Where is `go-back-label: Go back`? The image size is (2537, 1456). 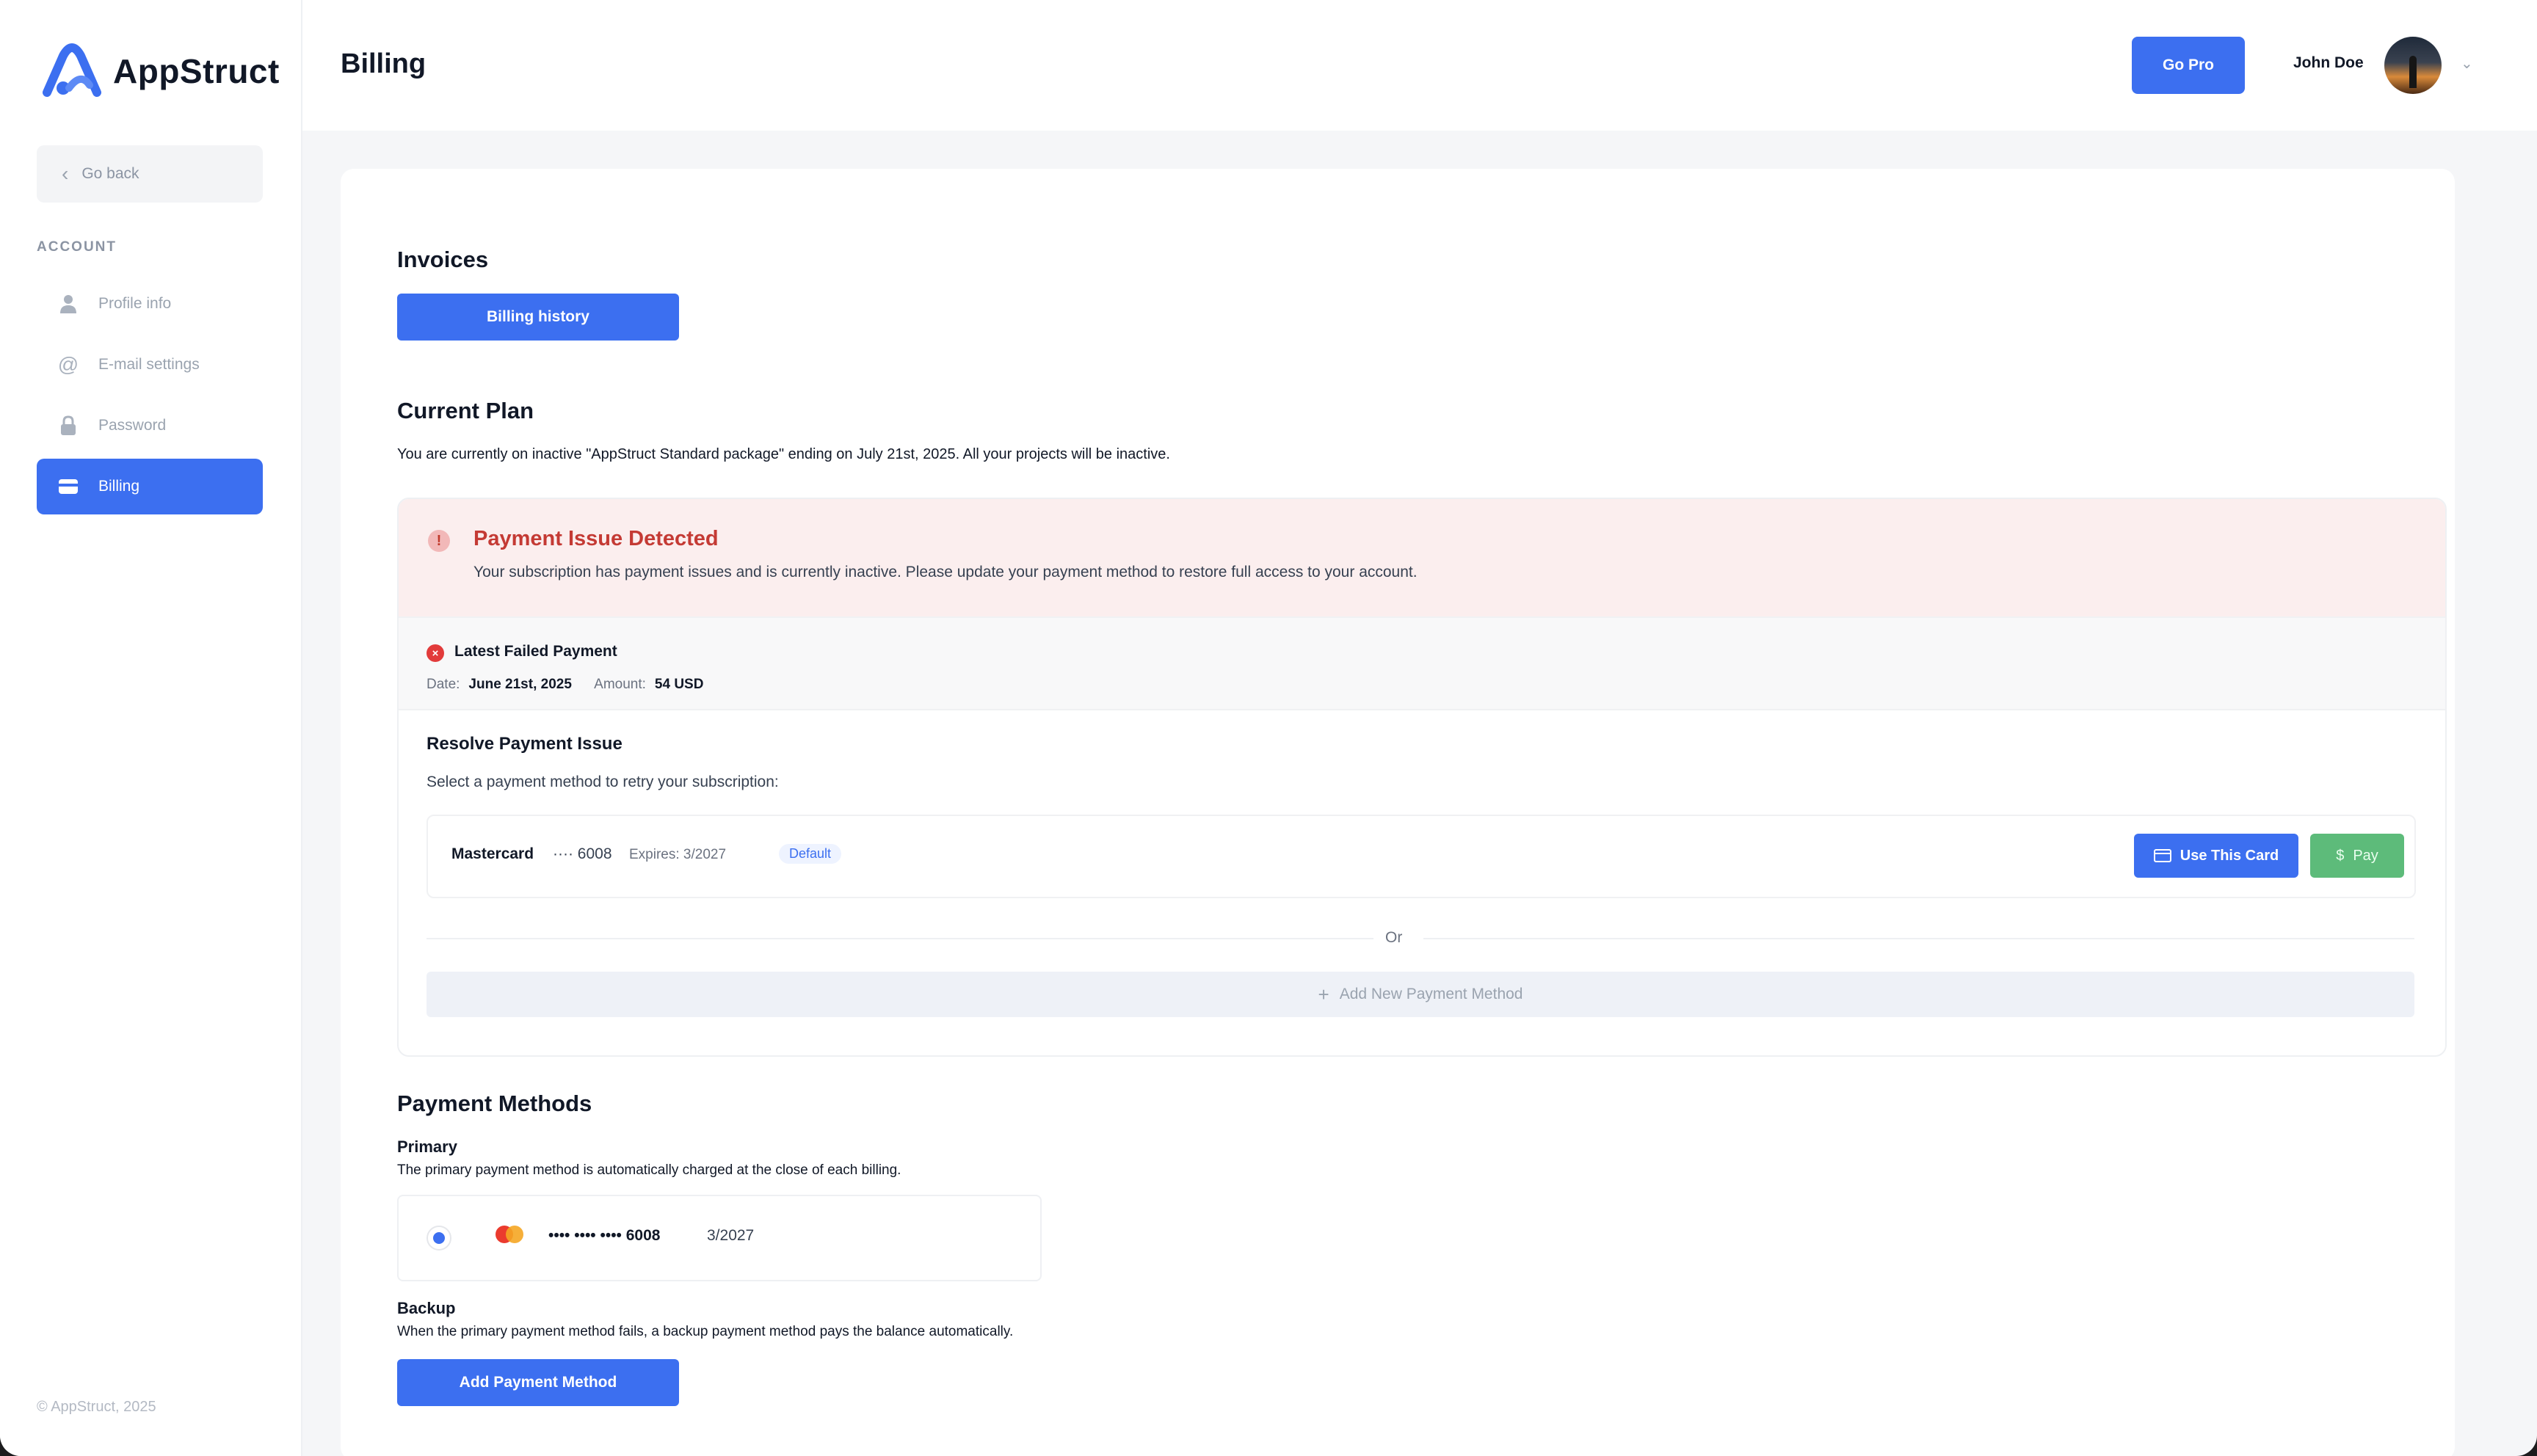
go-back-label: Go back is located at coordinates (110, 173).